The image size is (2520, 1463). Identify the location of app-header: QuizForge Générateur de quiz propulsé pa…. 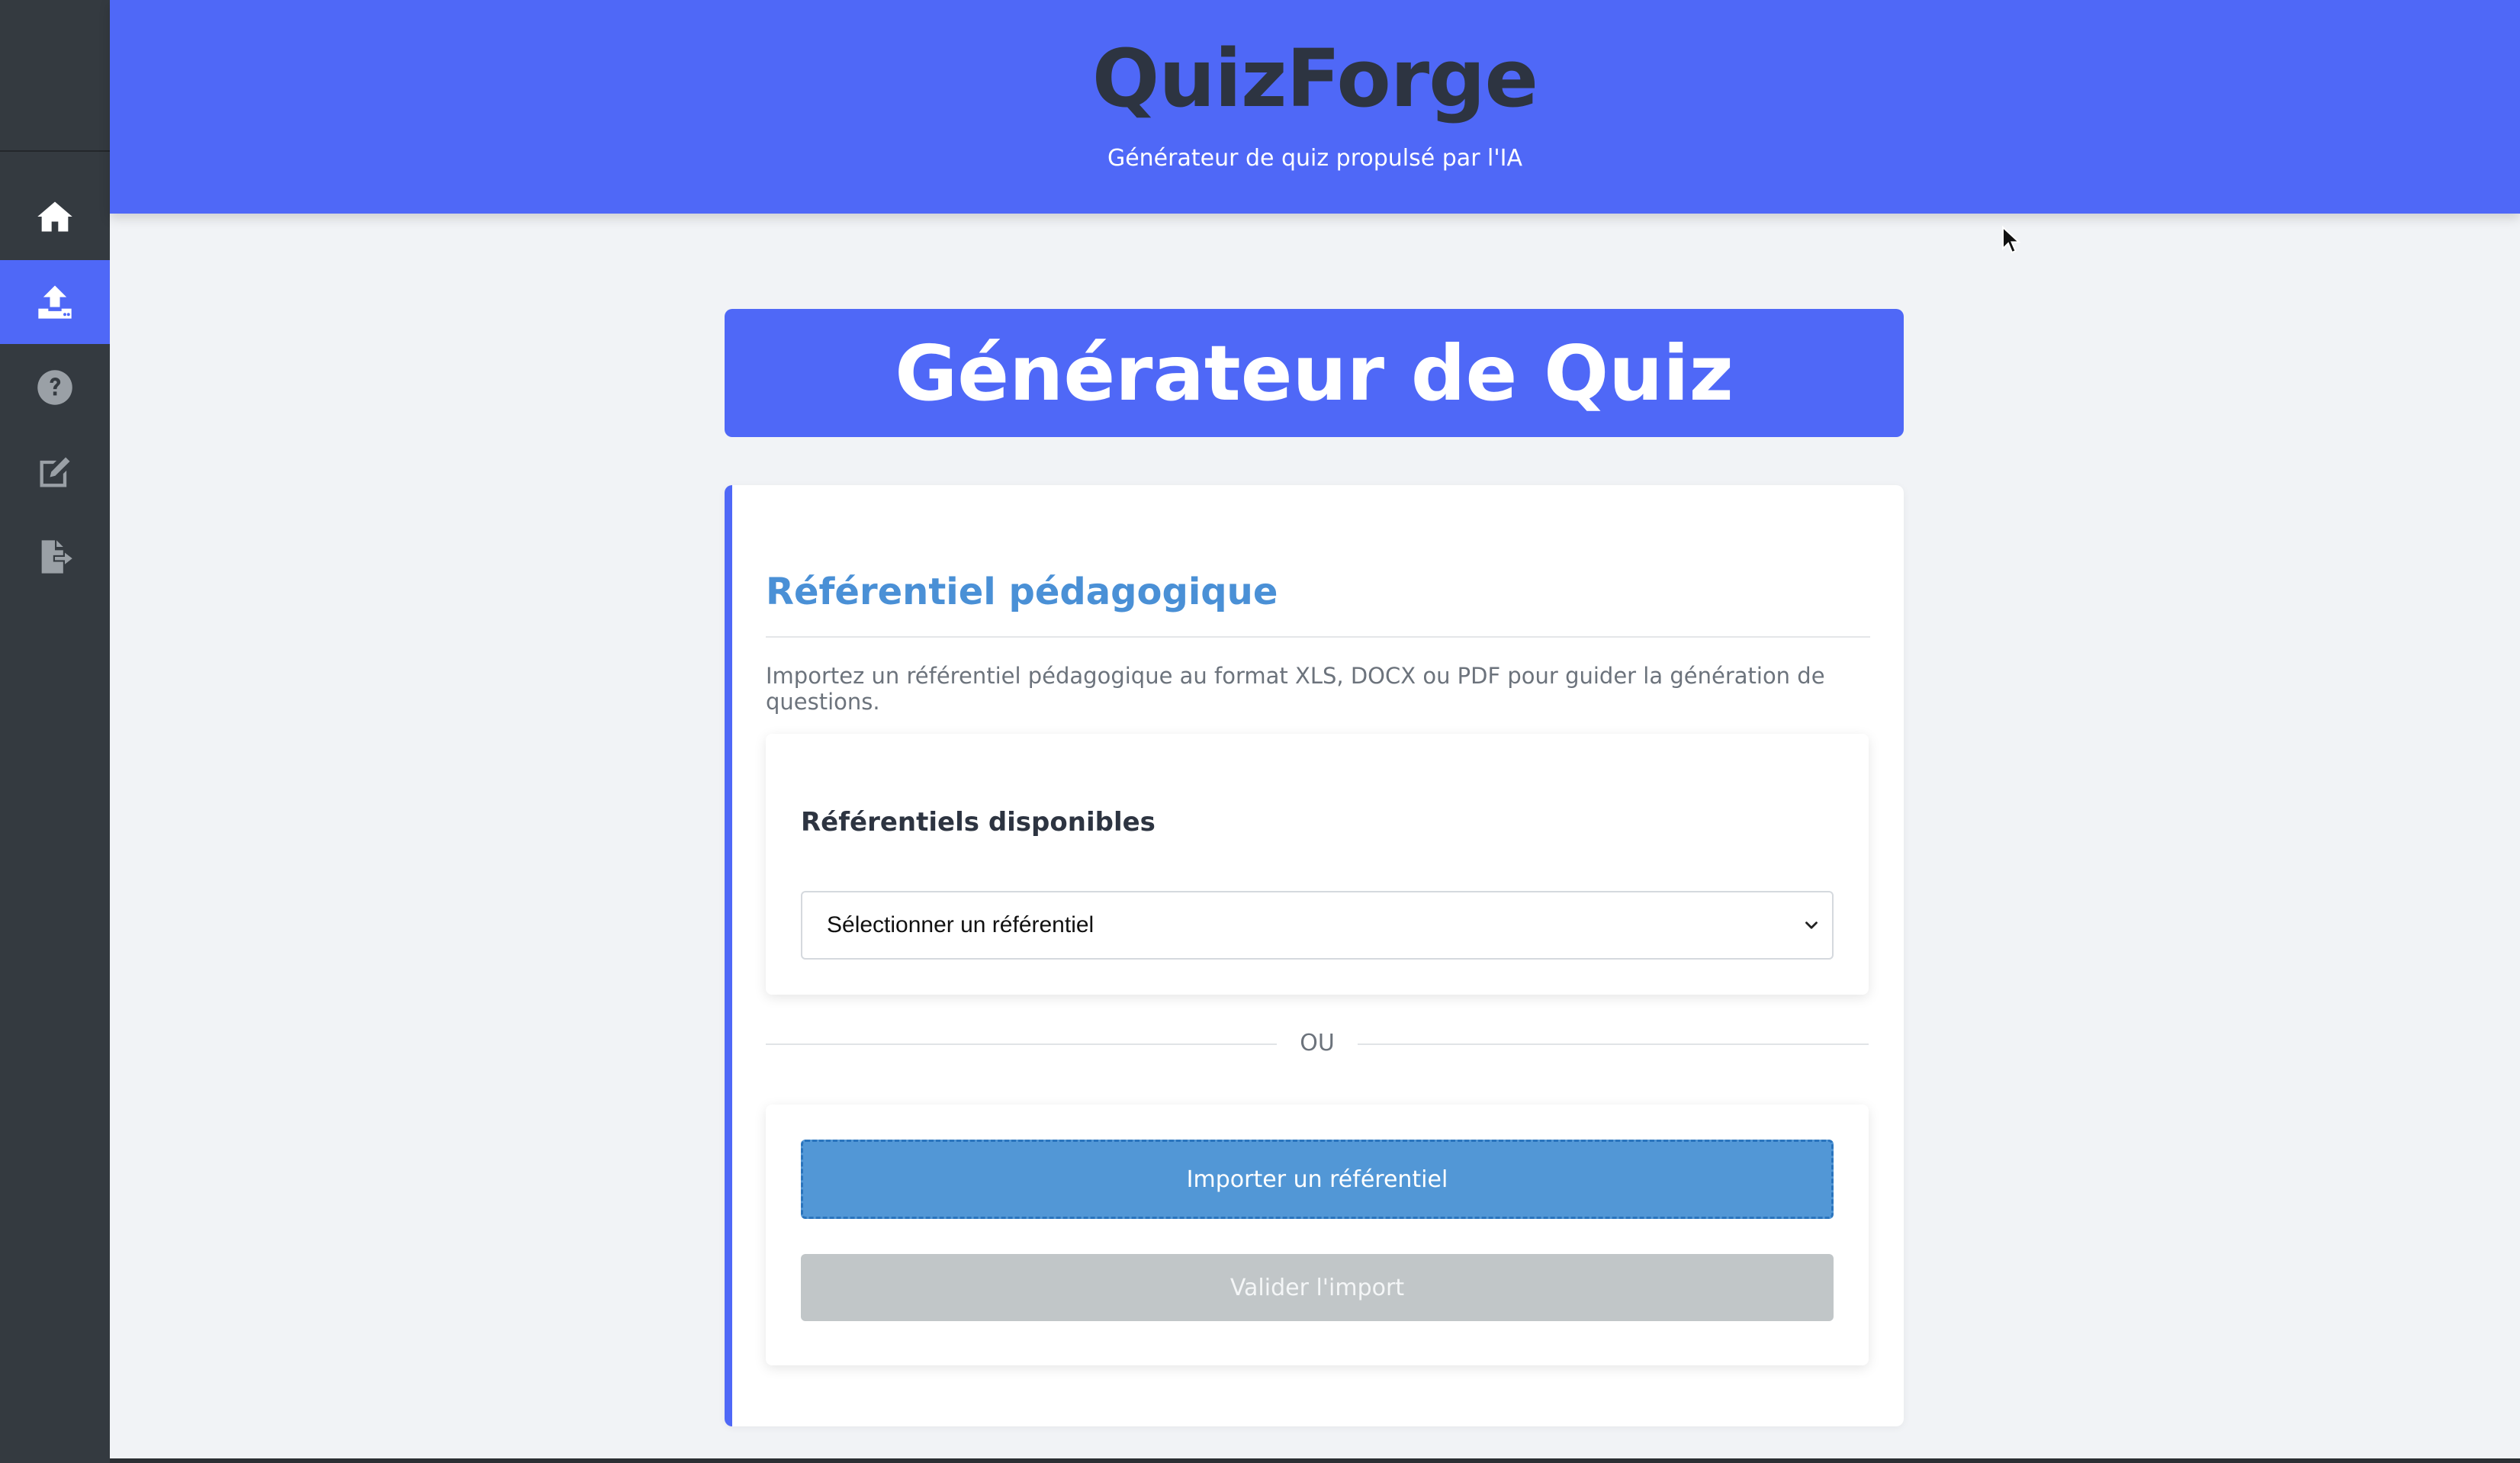
(1315, 107).